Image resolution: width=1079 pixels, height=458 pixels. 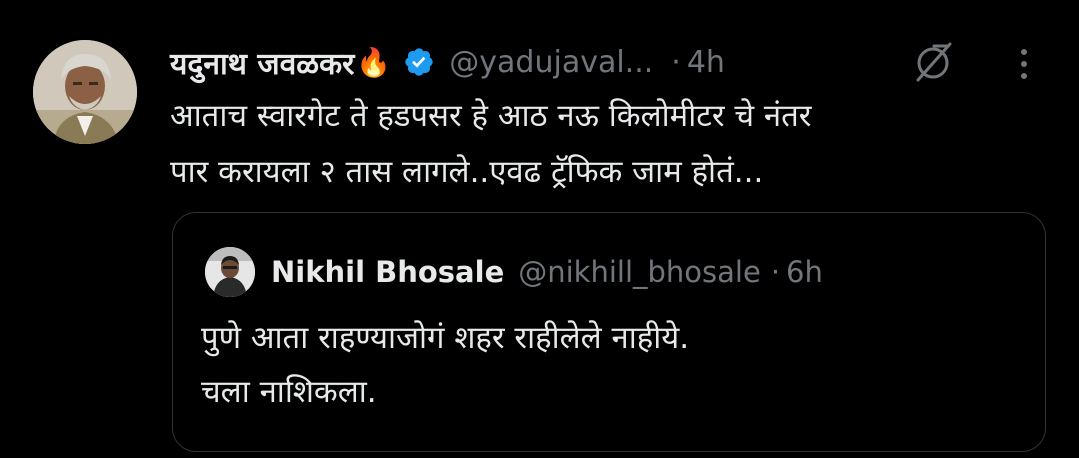 What do you see at coordinates (639, 272) in the screenshot?
I see `quoted-author-handle: @nikhill_bhosale` at bounding box center [639, 272].